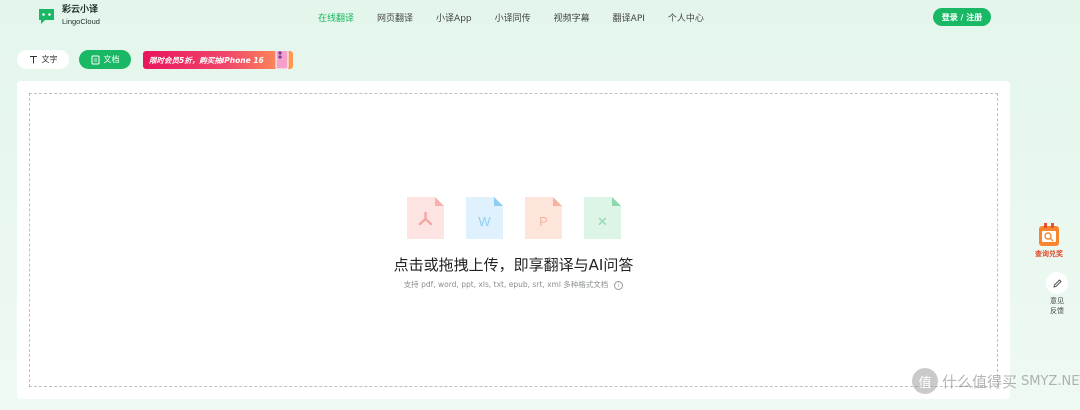  Describe the element at coordinates (33, 60) in the screenshot. I see `text-icon` at that location.